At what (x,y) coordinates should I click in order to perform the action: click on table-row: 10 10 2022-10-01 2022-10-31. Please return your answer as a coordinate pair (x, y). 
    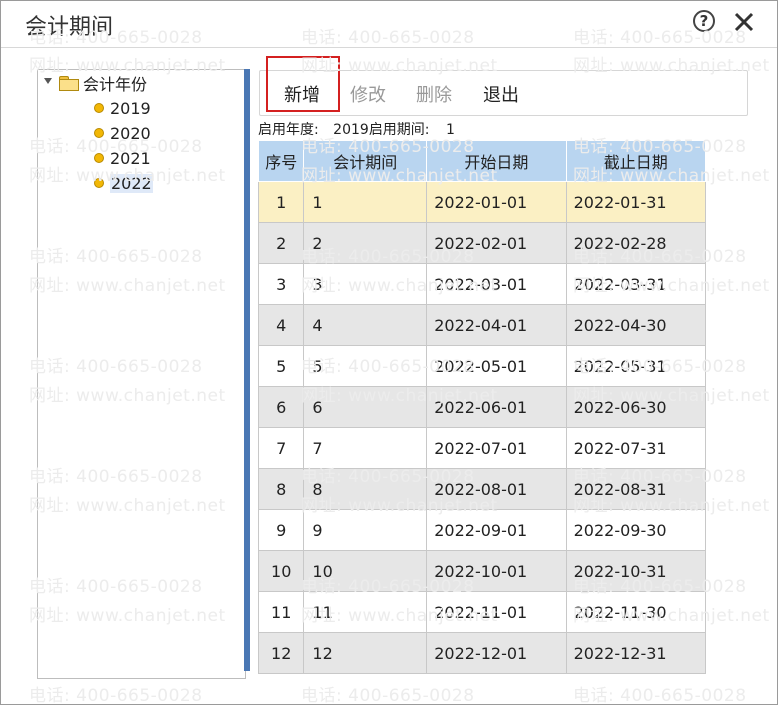
    Looking at the image, I should click on (482, 571).